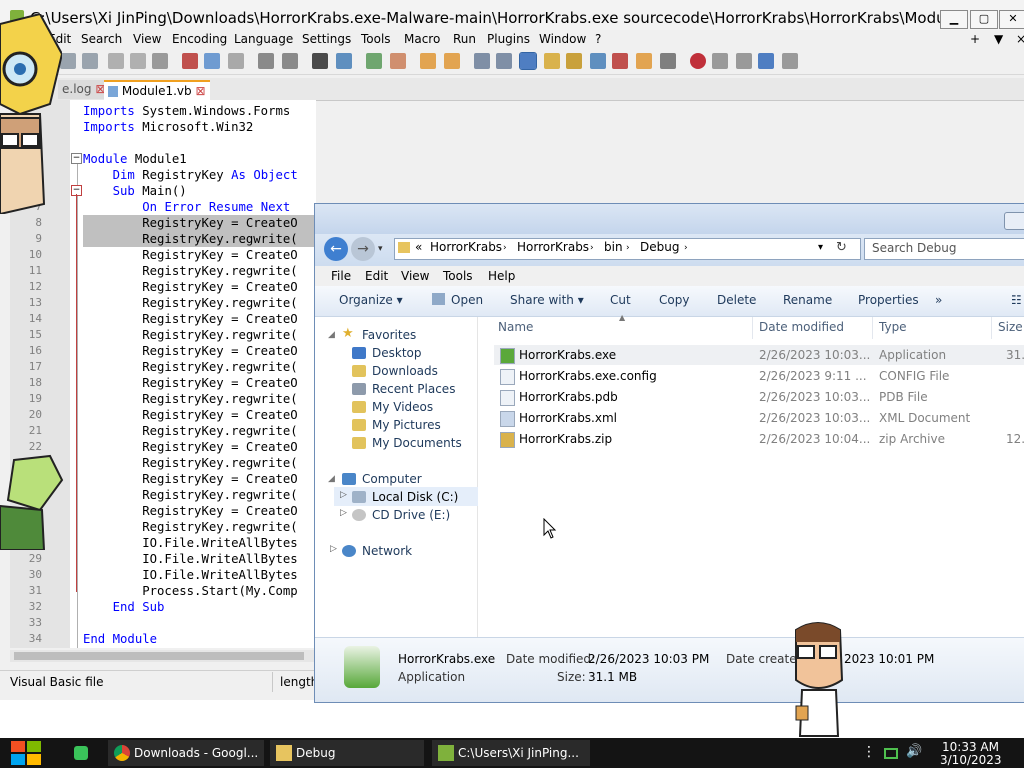 This screenshot has width=1024, height=768. Describe the element at coordinates (411, 515) in the screenshot. I see `nav-cd-drive: CD Drive (E:)` at that location.